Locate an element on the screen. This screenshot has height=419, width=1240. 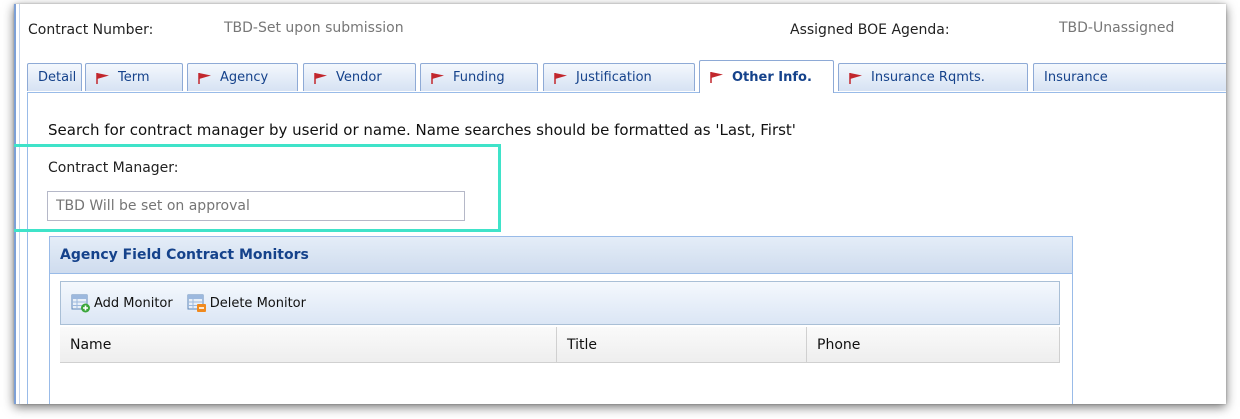
tab-label: Justification is located at coordinates (614, 77).